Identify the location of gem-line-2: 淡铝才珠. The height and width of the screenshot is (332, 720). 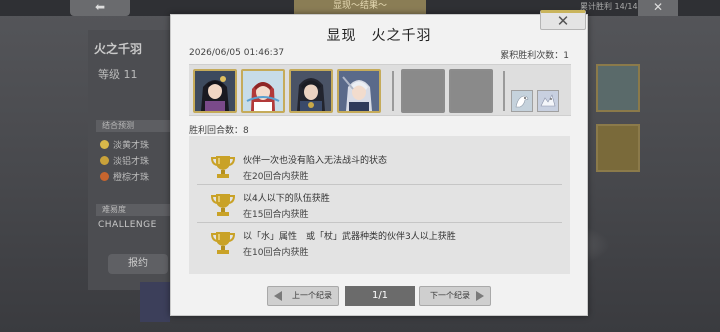
(124, 160).